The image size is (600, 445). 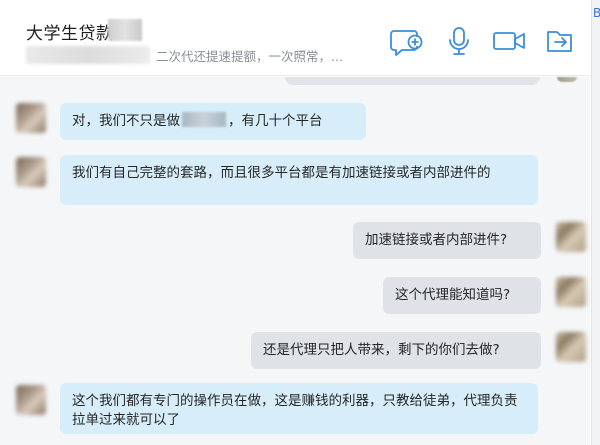 I want to click on message-bubble: 对，我们不只是做 ，有几十个平台, so click(x=213, y=121).